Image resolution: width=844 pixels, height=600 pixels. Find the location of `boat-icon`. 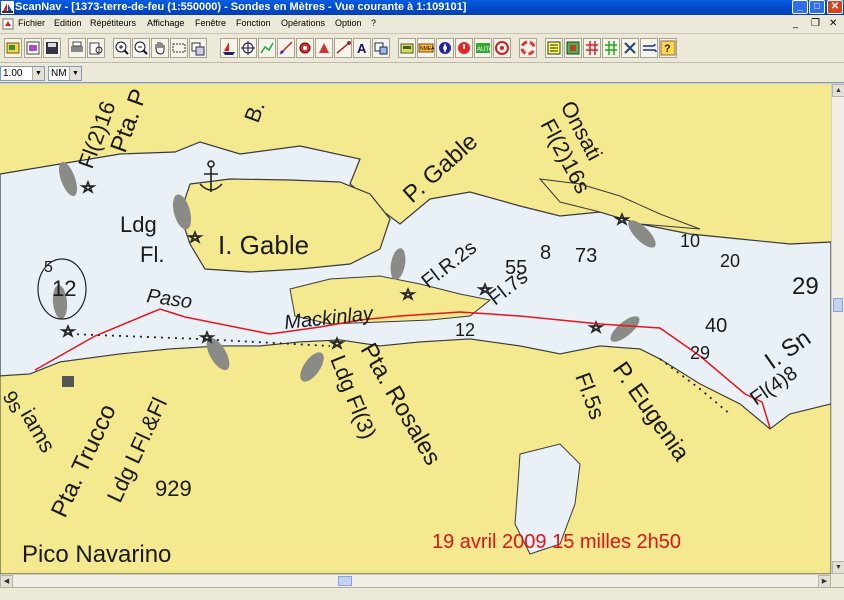

boat-icon is located at coordinates (229, 48).